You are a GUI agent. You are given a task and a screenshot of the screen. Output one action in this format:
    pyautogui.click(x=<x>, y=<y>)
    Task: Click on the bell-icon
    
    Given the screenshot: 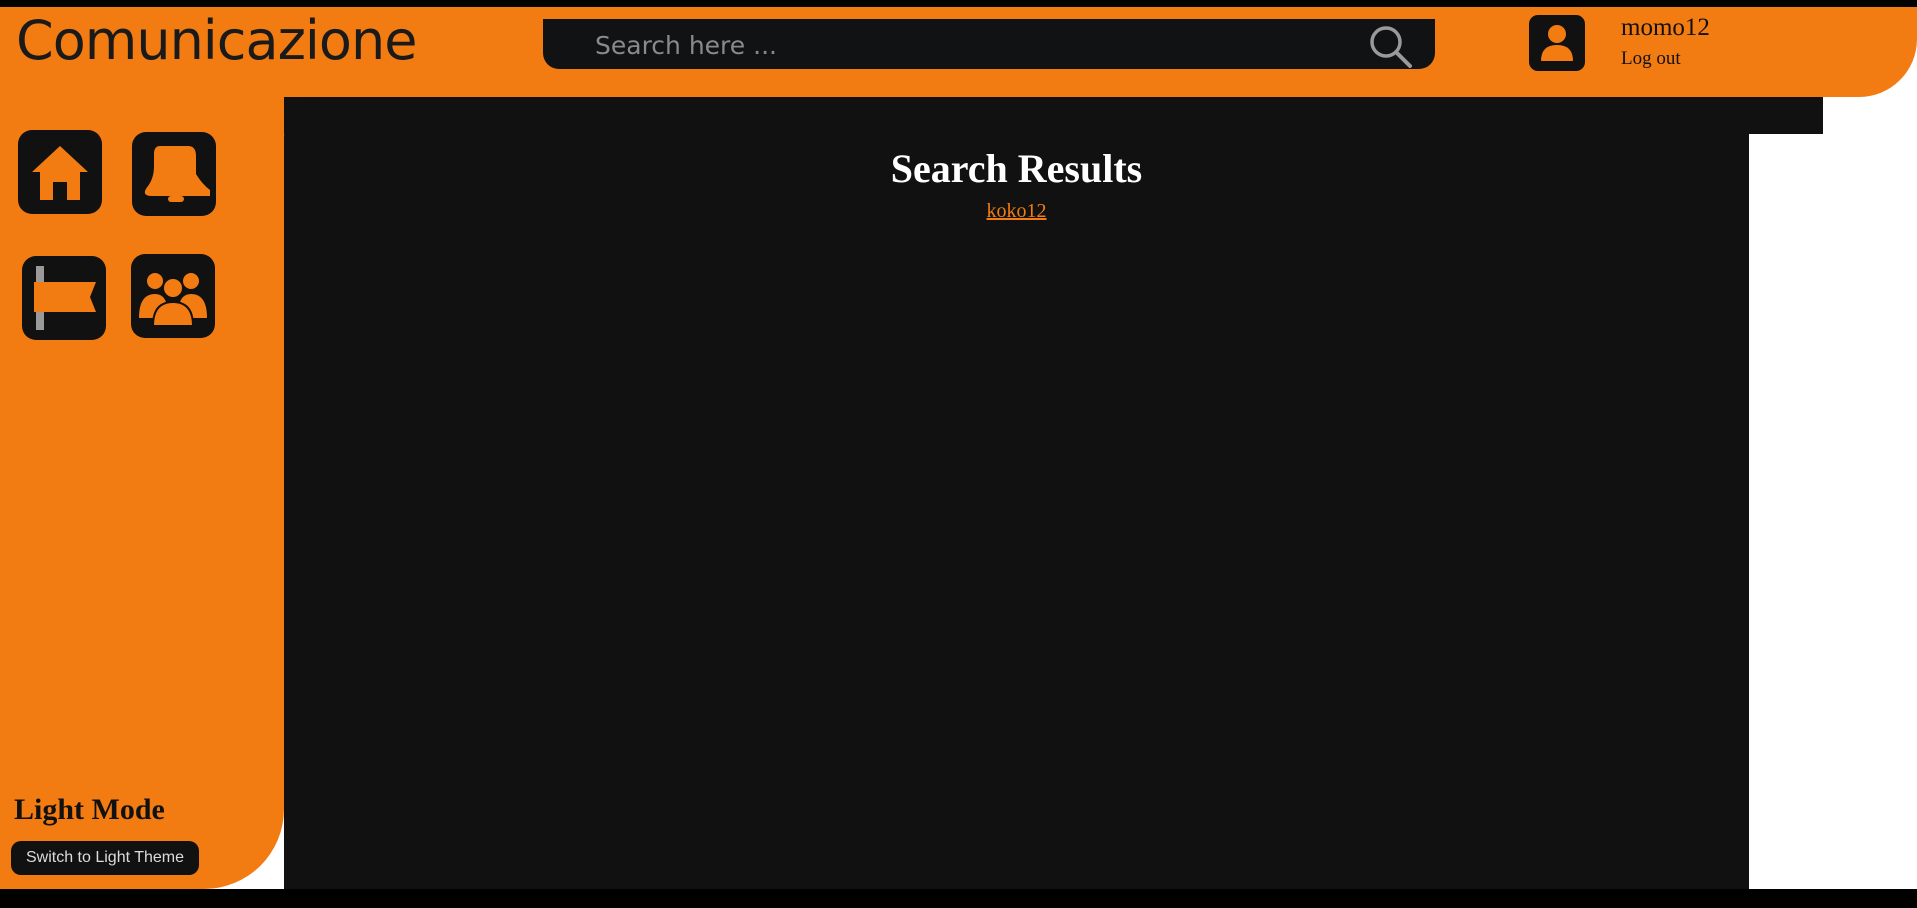 What is the action you would take?
    pyautogui.click(x=174, y=174)
    